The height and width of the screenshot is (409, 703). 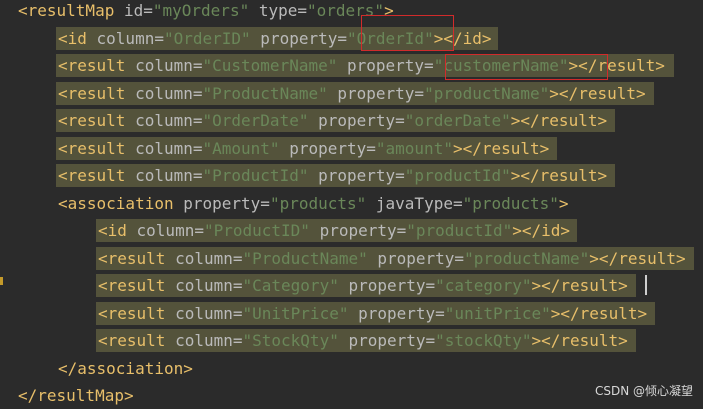 What do you see at coordinates (414, 203) in the screenshot?
I see `code-token-attr: javaType=` at bounding box center [414, 203].